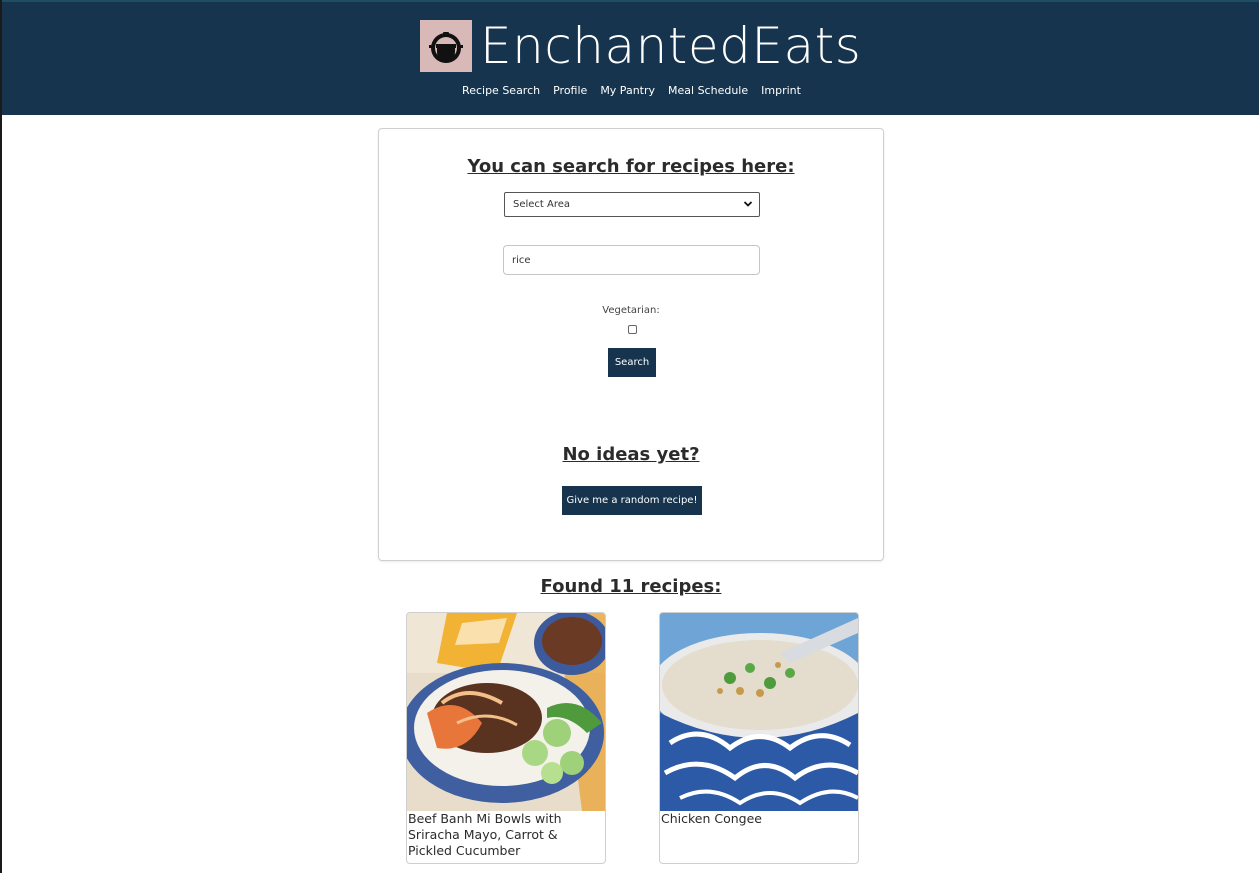 The height and width of the screenshot is (873, 1259). Describe the element at coordinates (632, 204) in the screenshot. I see `area-select: Select Area` at that location.